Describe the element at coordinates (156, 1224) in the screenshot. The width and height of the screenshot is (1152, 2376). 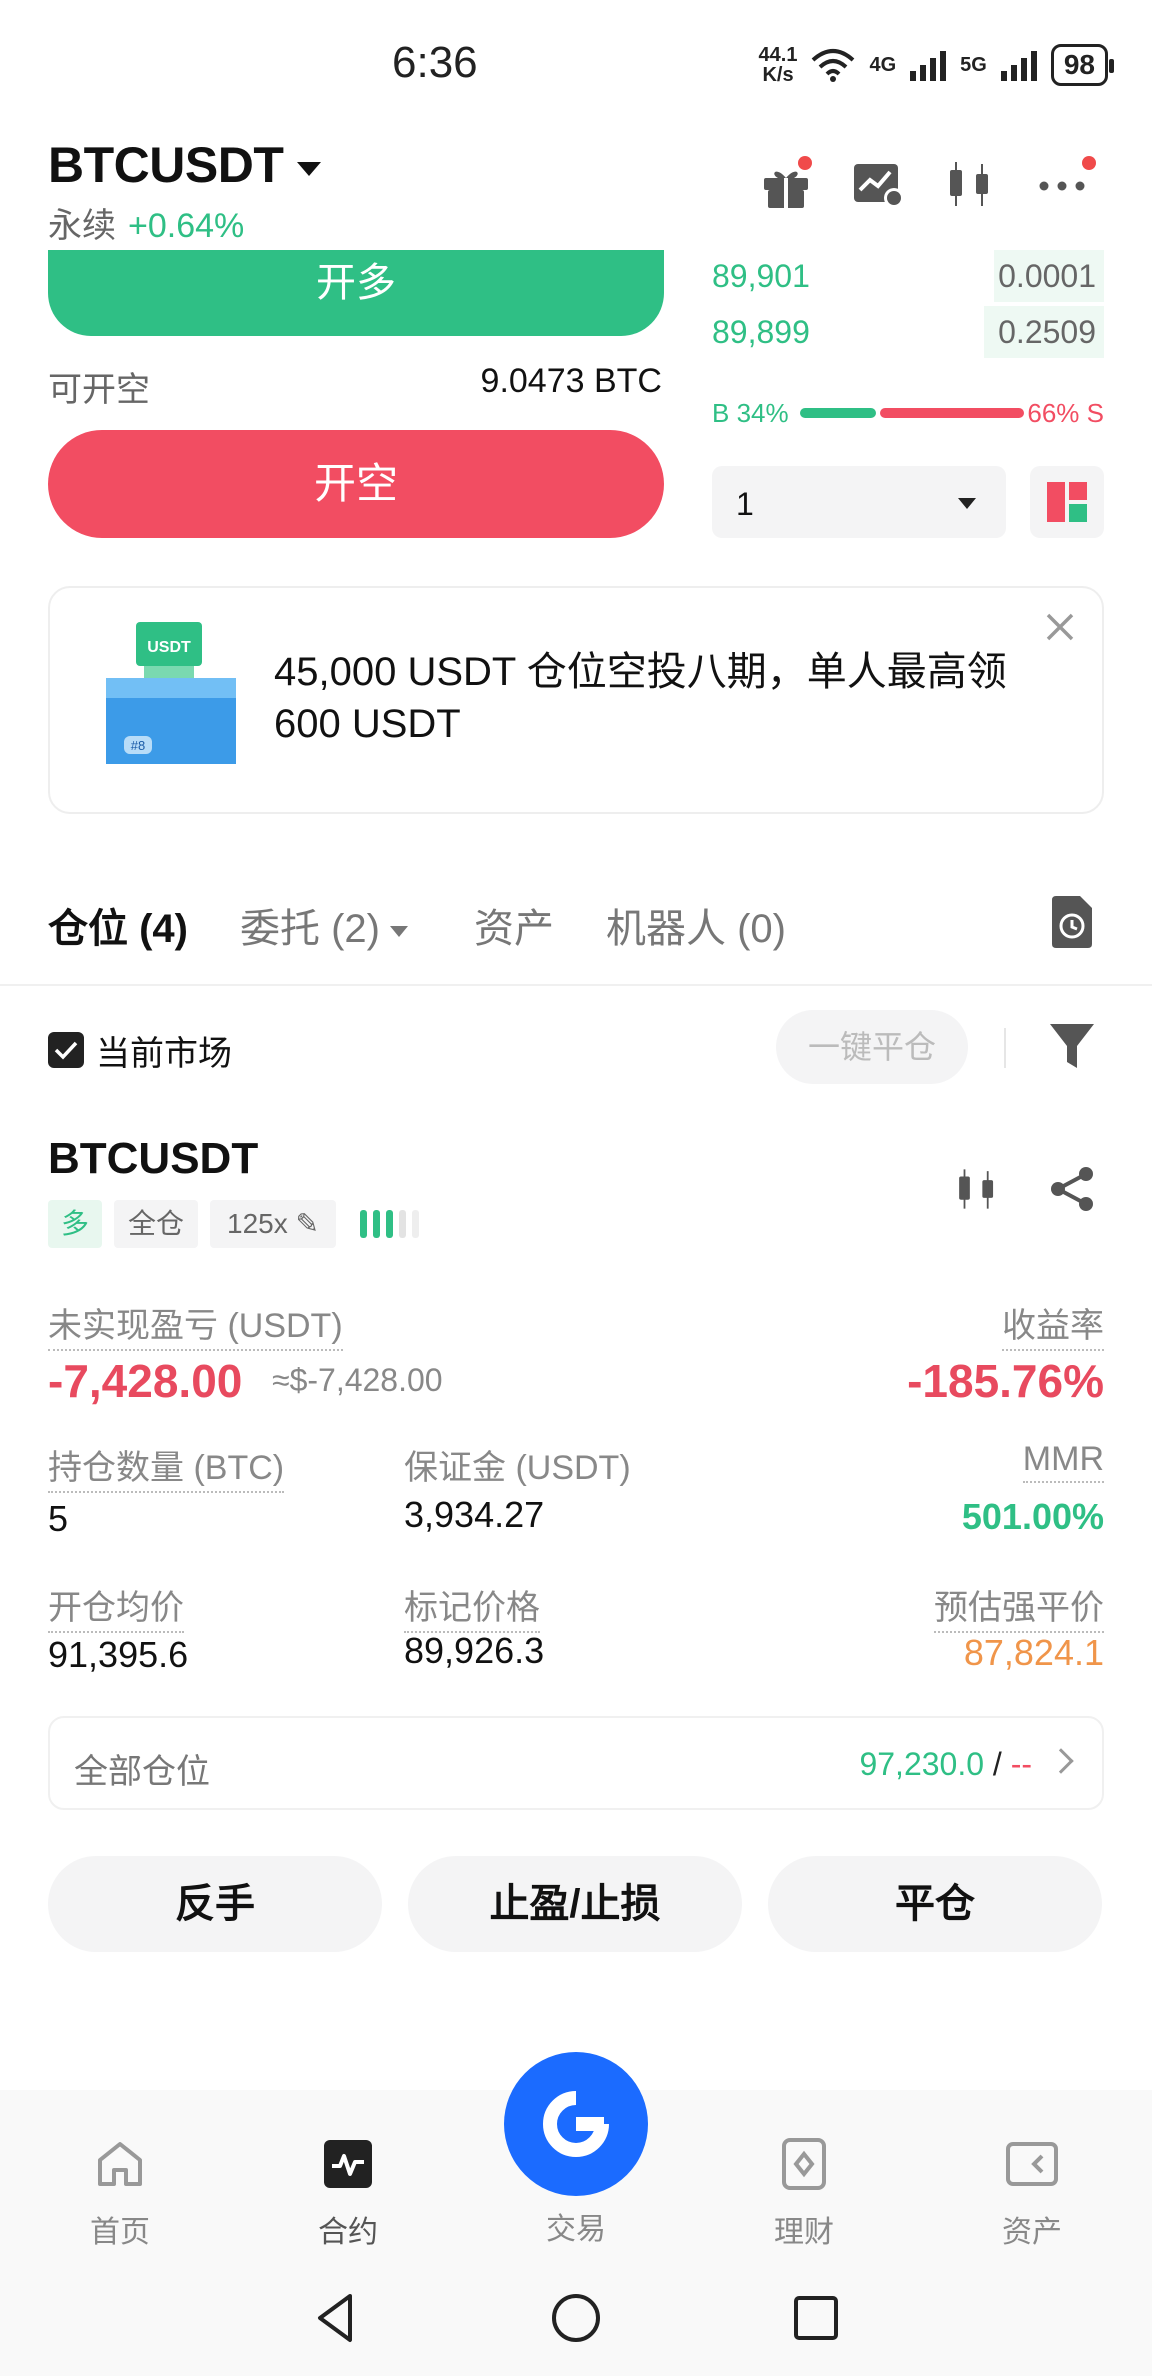
I see `margin-mode-tag: 全仓` at that location.